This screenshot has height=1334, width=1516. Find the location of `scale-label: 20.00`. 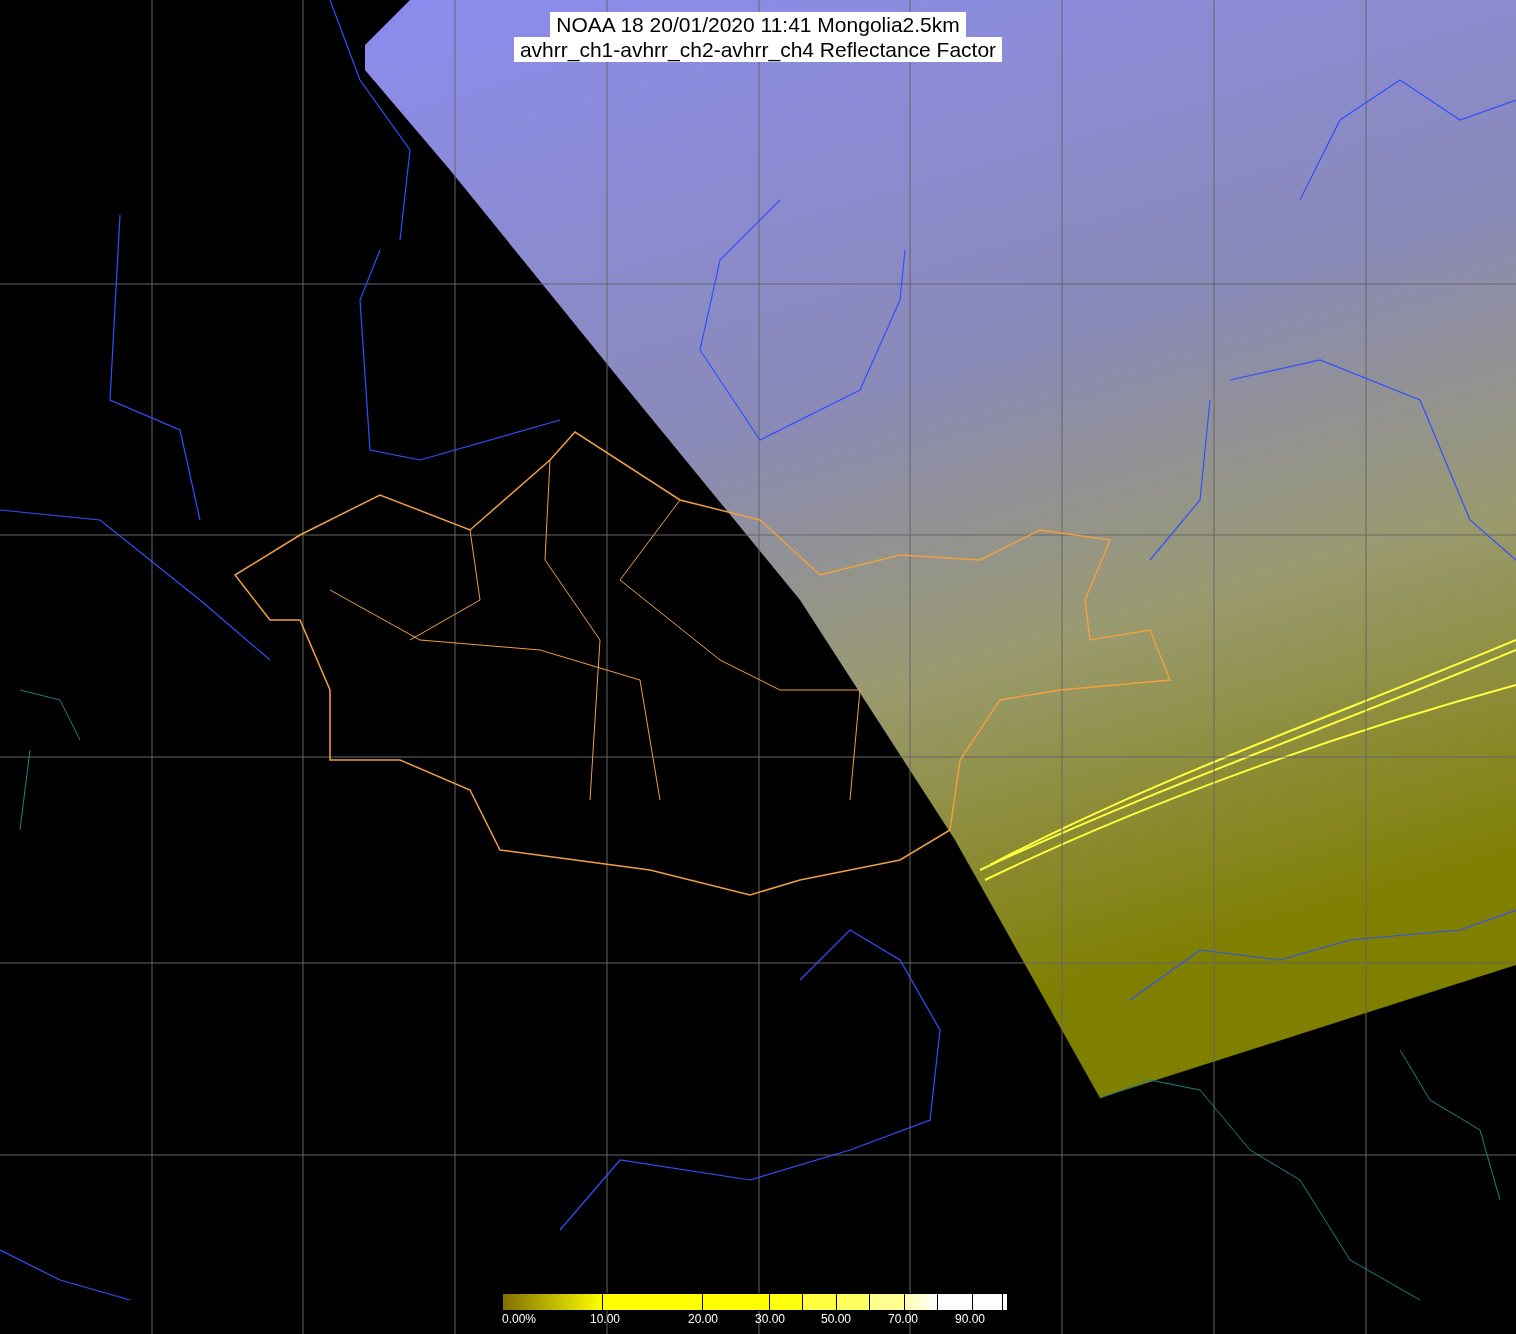

scale-label: 20.00 is located at coordinates (703, 1319).